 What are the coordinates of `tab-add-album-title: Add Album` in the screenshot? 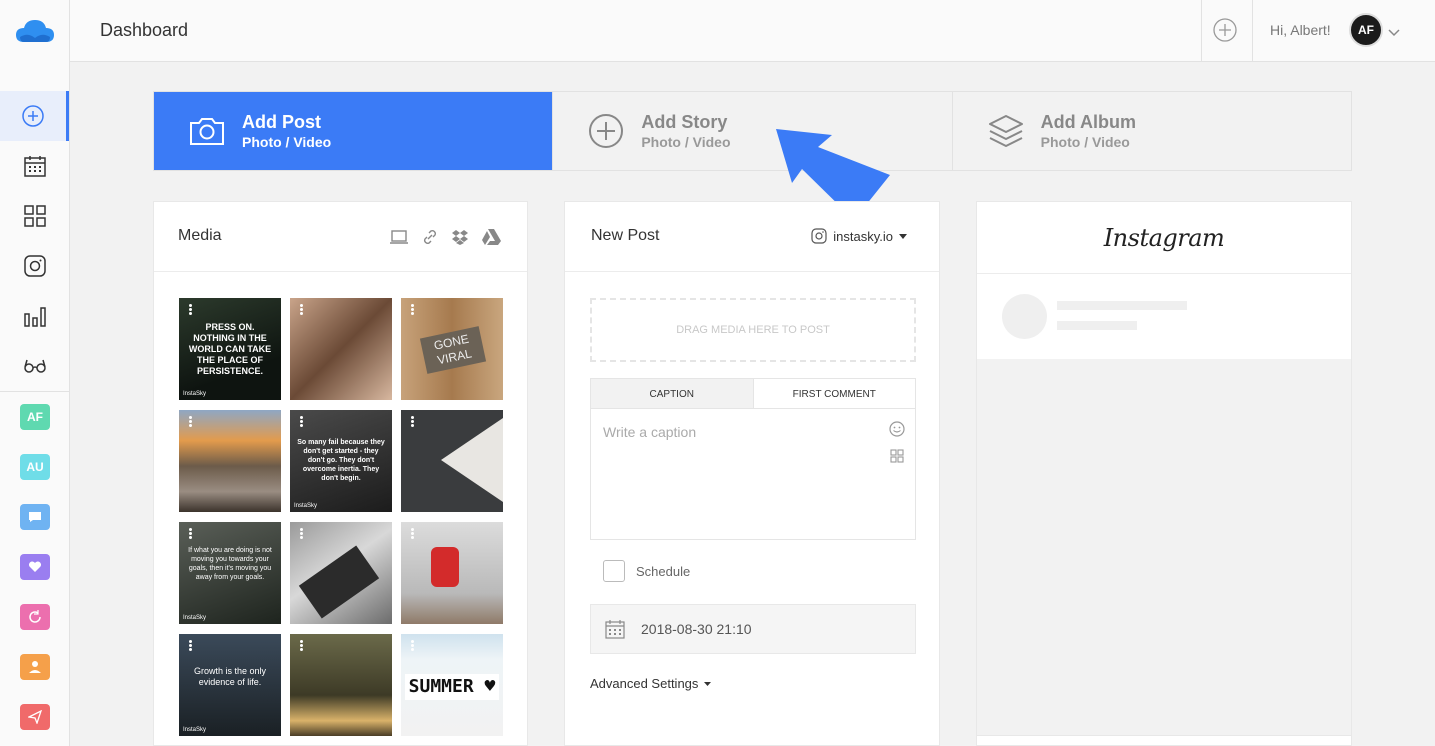 It's located at (1088, 122).